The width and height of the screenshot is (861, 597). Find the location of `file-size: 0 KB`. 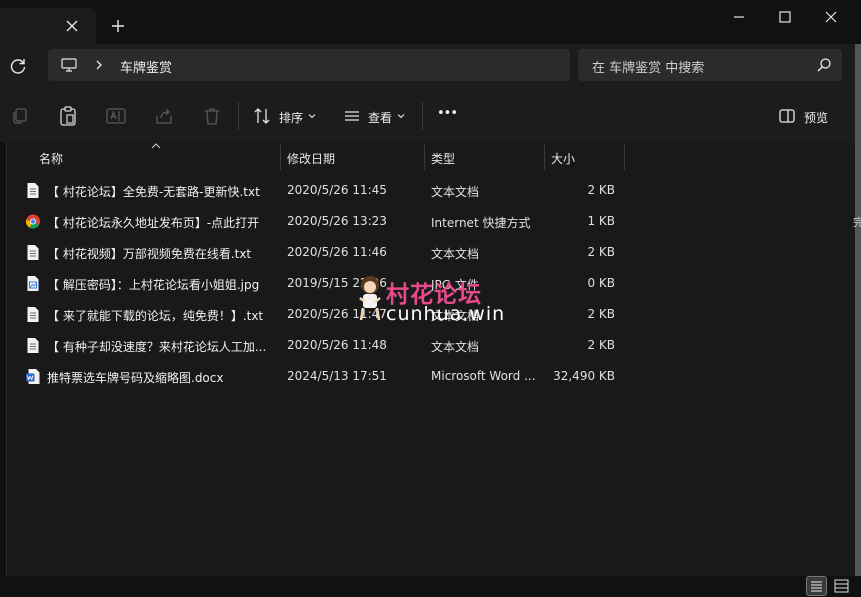

file-size: 0 KB is located at coordinates (601, 283).